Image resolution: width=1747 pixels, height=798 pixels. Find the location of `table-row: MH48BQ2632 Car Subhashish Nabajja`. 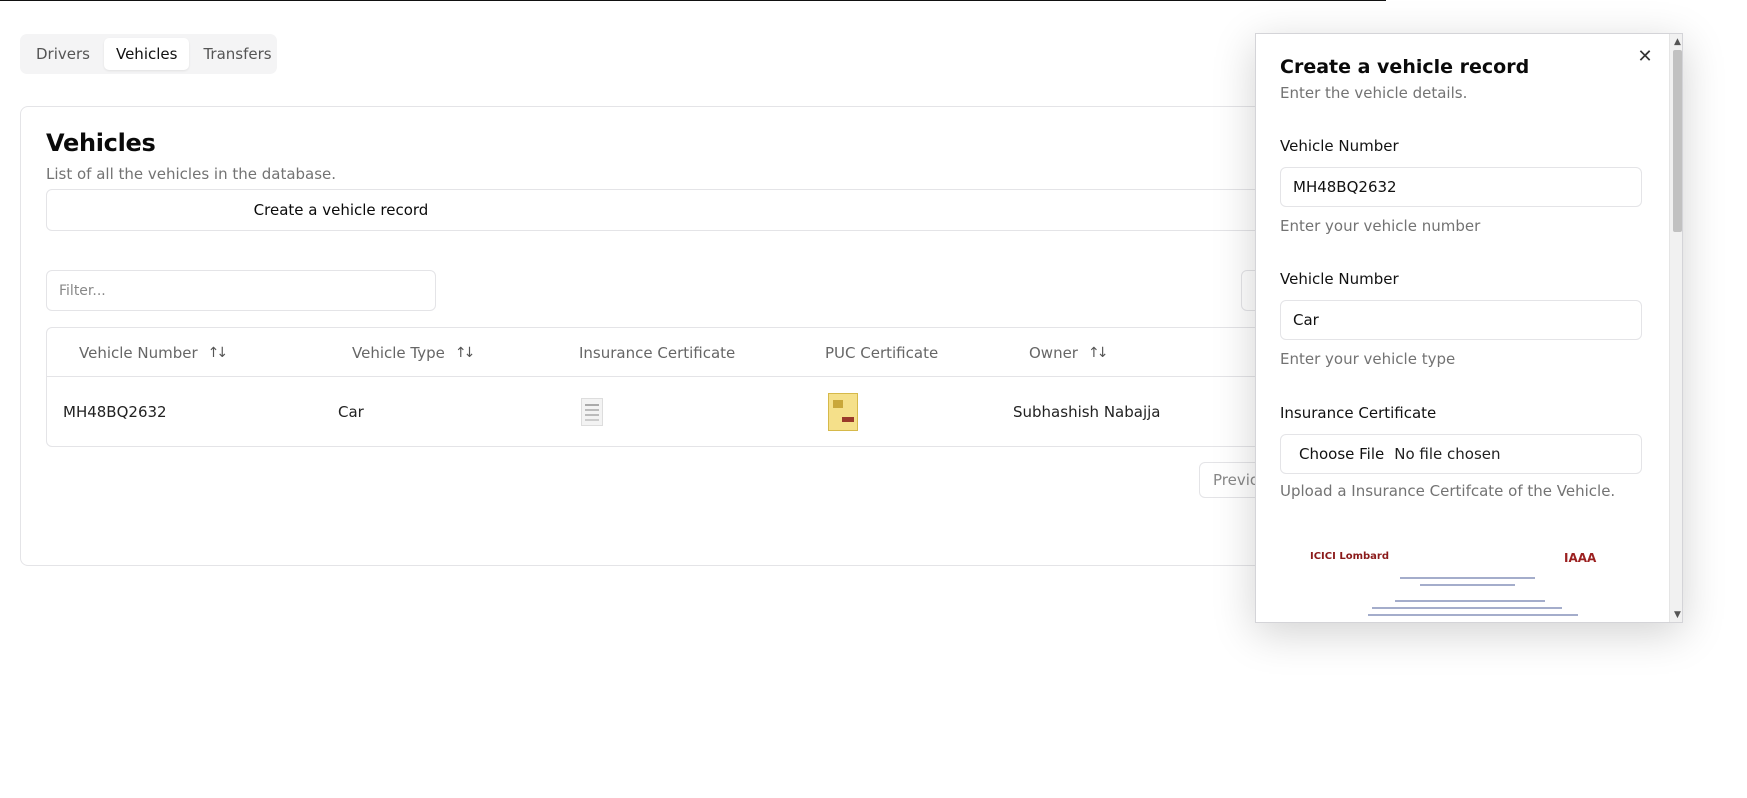

table-row: MH48BQ2632 Car Subhashish Nabajja is located at coordinates (716, 412).